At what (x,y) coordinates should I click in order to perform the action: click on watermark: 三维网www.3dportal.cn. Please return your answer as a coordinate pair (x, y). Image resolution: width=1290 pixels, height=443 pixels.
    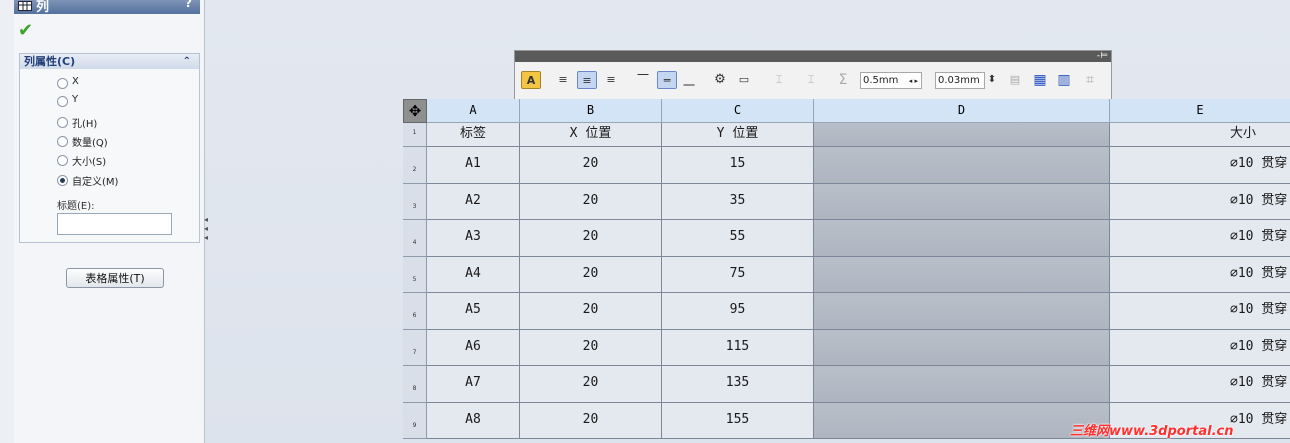
    Looking at the image, I should click on (1152, 431).